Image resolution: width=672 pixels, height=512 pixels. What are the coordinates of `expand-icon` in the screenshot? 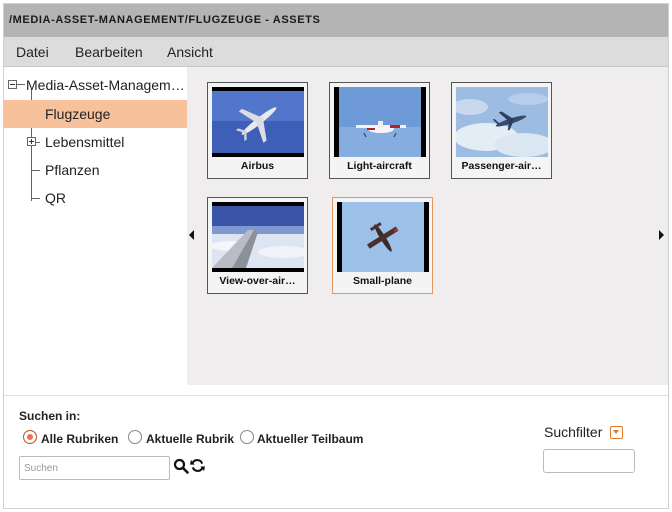 It's located at (31, 141).